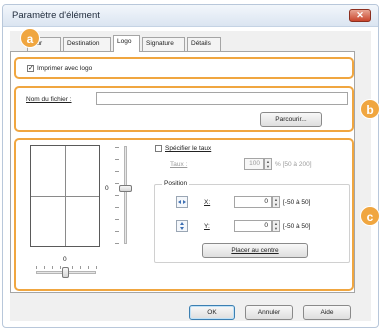 The width and height of the screenshot is (382, 329). I want to click on tab-logo: Logo, so click(126, 43).